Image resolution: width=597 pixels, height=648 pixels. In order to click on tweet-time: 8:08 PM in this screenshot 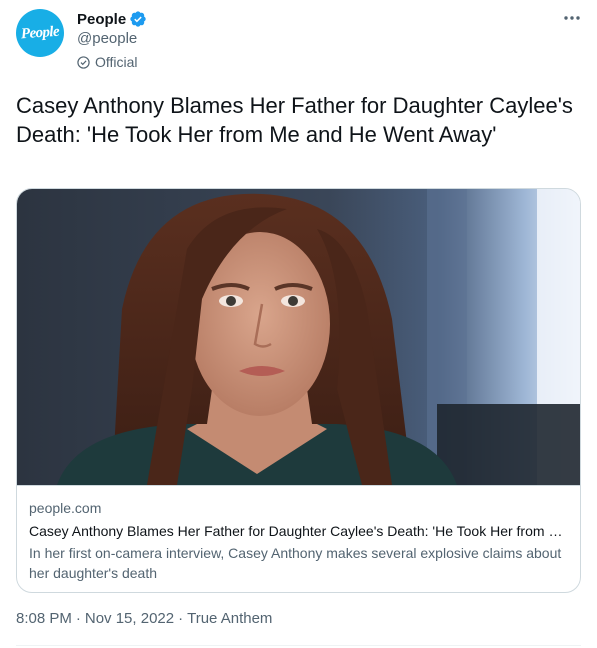, I will do `click(44, 618)`.